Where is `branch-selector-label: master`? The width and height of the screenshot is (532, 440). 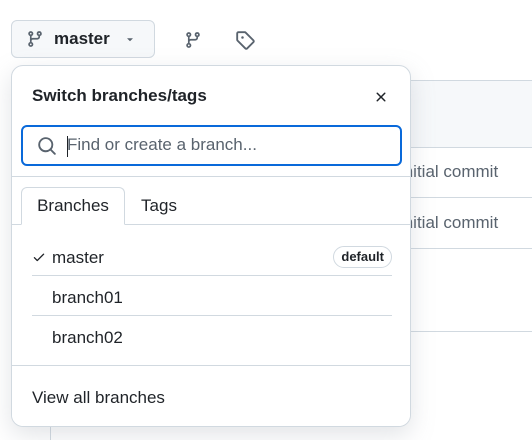
branch-selector-label: master is located at coordinates (82, 38).